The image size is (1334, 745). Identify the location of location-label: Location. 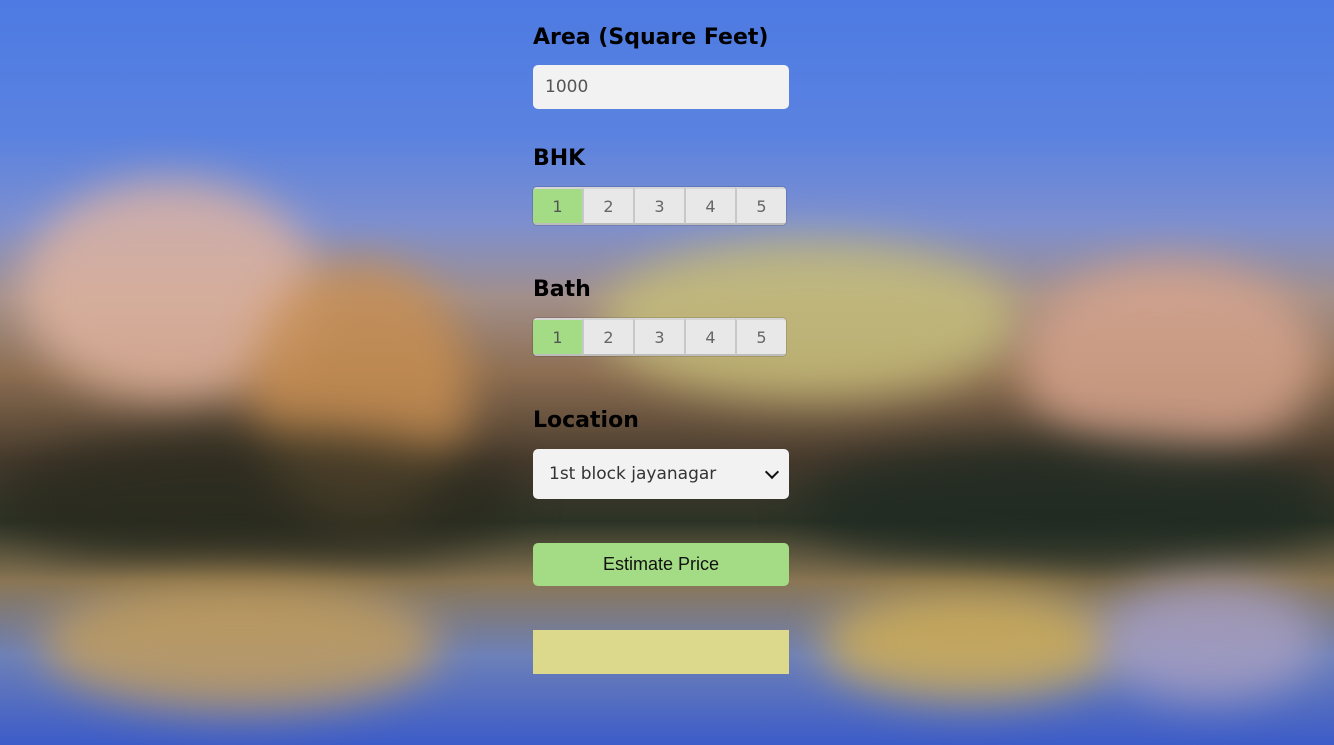
(586, 420).